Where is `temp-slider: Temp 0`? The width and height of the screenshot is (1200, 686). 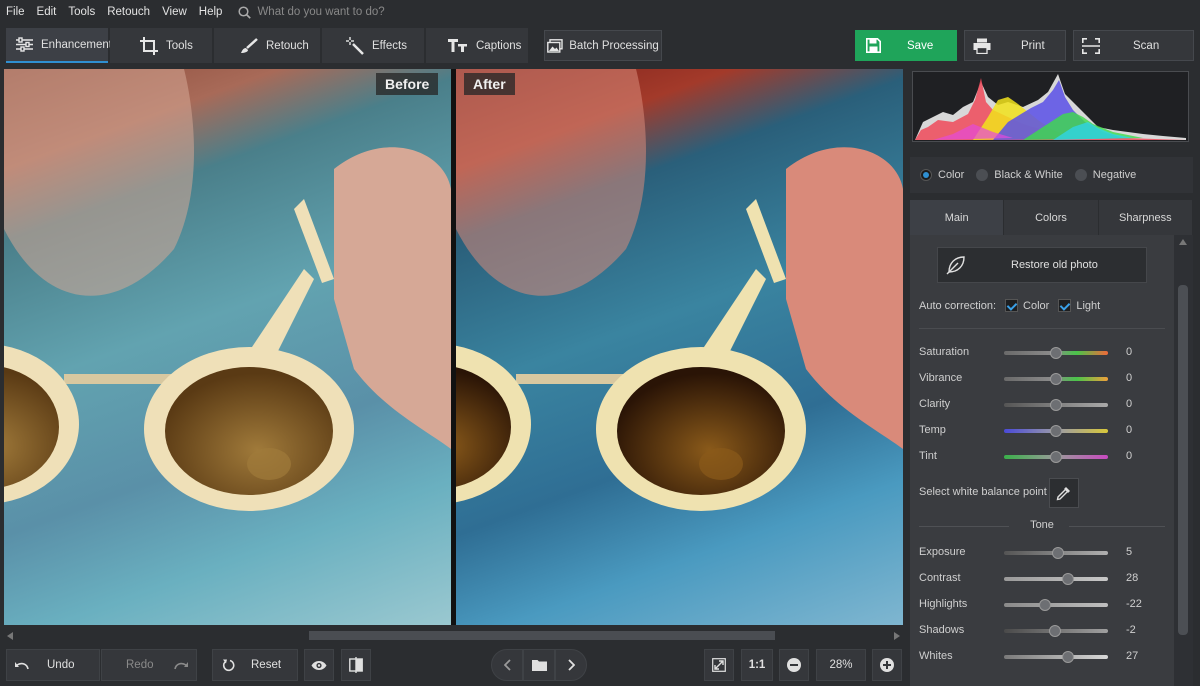
temp-slider: Temp 0 is located at coordinates (1046, 431).